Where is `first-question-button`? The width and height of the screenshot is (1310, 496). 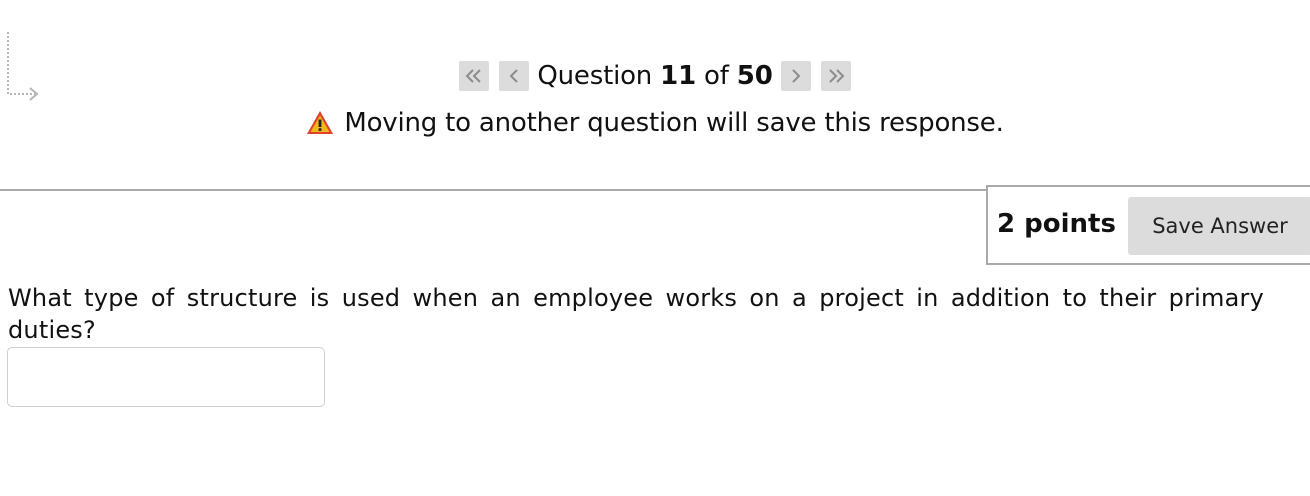
first-question-button is located at coordinates (474, 76).